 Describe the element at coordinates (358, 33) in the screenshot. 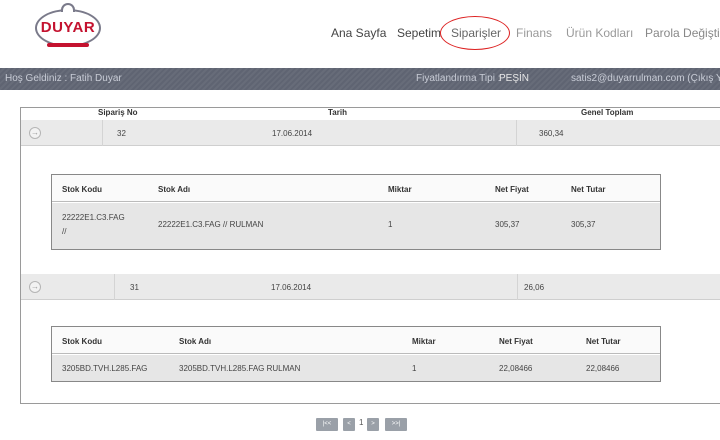

I see `nav-home: Ana Sayfa` at that location.